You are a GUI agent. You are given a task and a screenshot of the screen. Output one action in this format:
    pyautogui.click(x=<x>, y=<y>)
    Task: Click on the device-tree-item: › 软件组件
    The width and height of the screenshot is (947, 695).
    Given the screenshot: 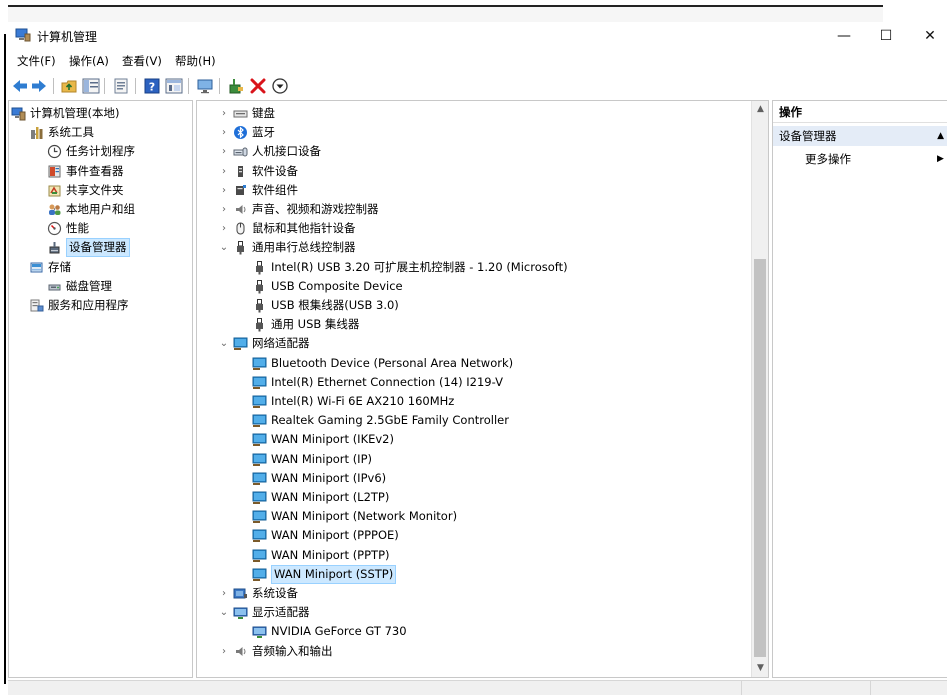 What is the action you would take?
    pyautogui.click(x=472, y=190)
    